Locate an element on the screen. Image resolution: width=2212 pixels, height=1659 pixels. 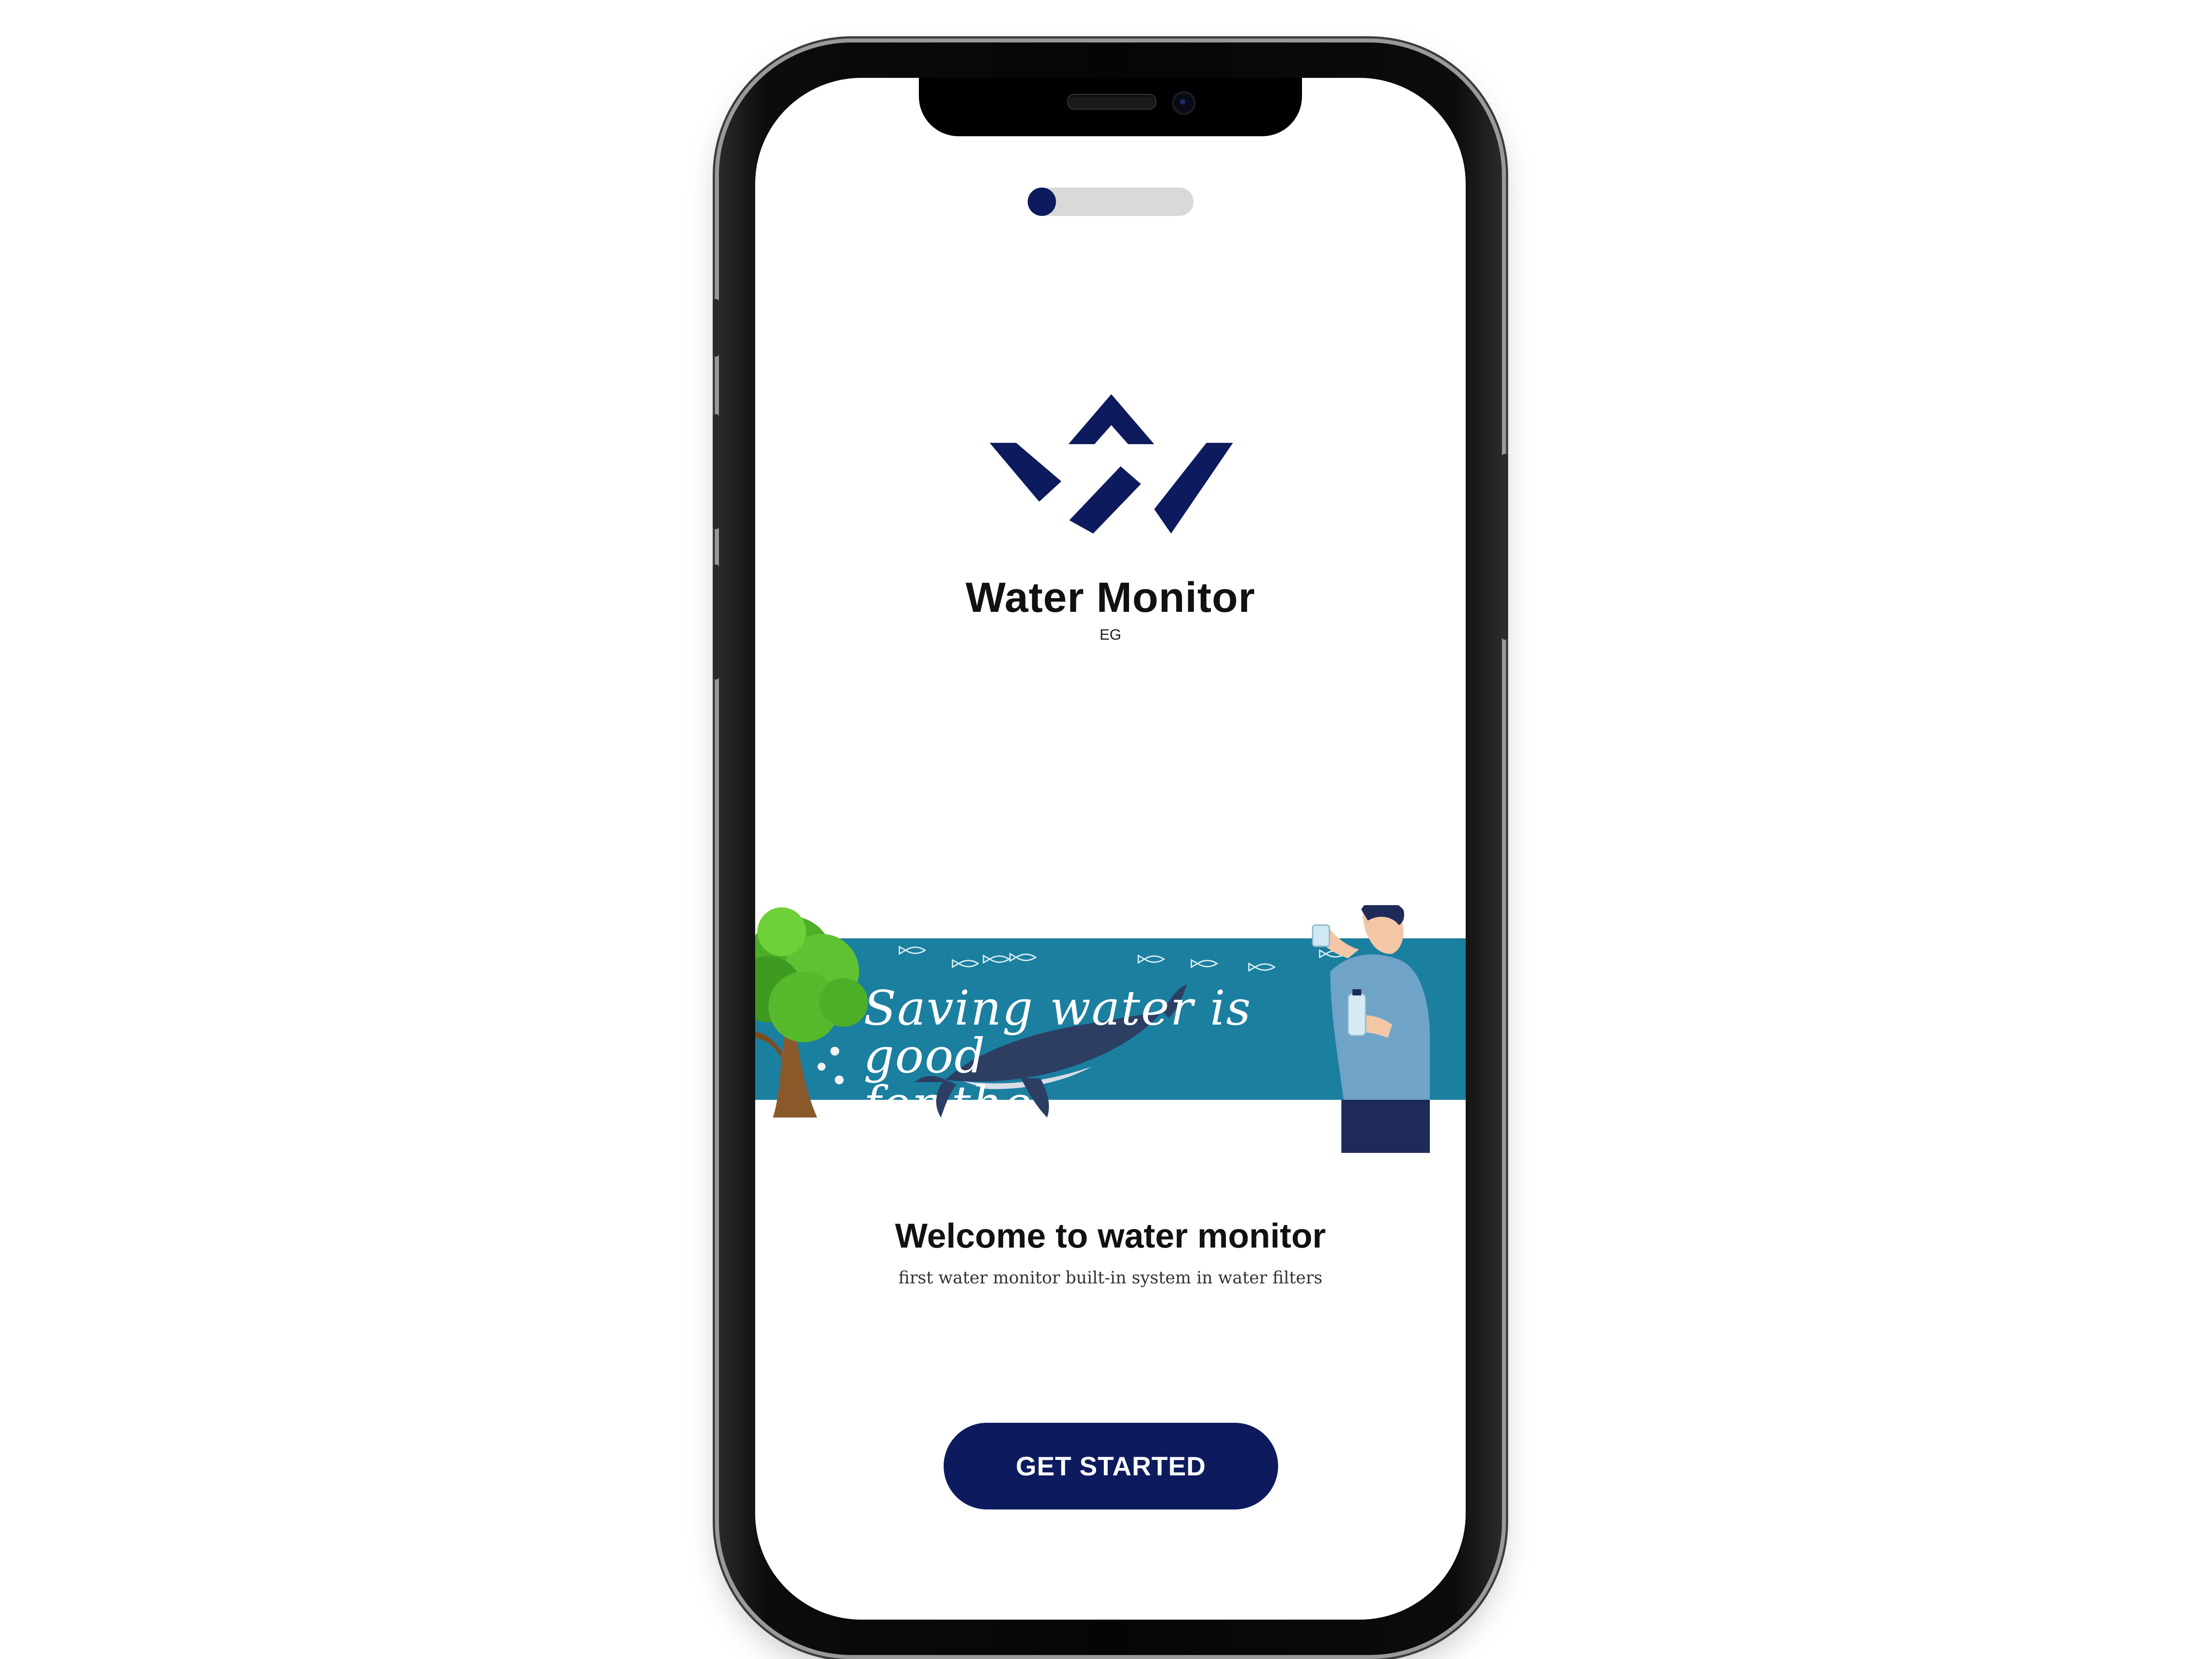
banner-line-1: Saving water is good is located at coordinates (1058, 1033).